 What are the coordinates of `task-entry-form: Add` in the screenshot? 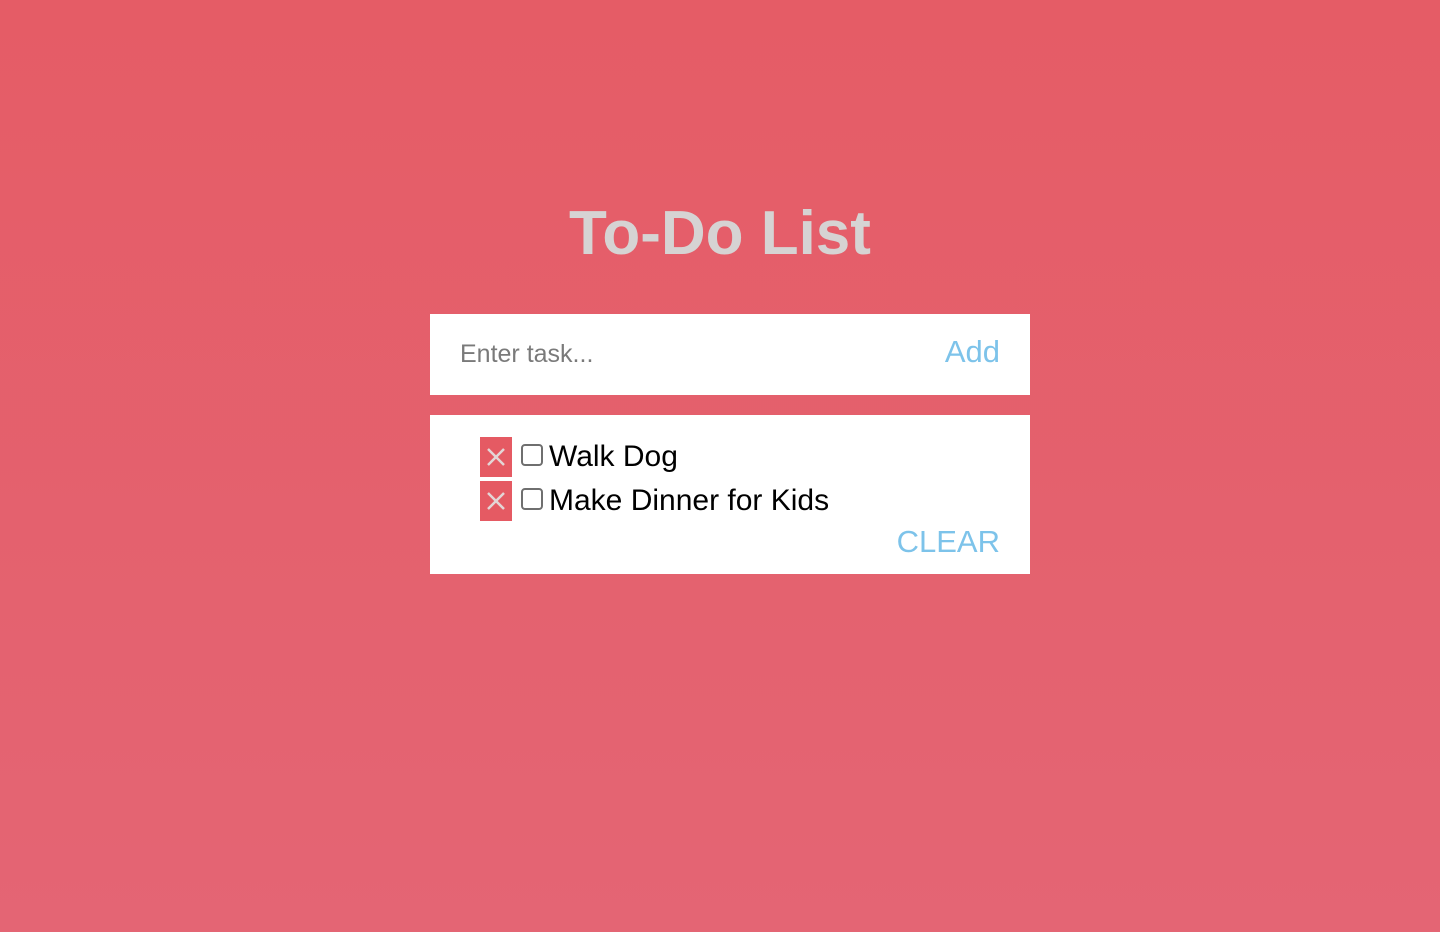 It's located at (730, 354).